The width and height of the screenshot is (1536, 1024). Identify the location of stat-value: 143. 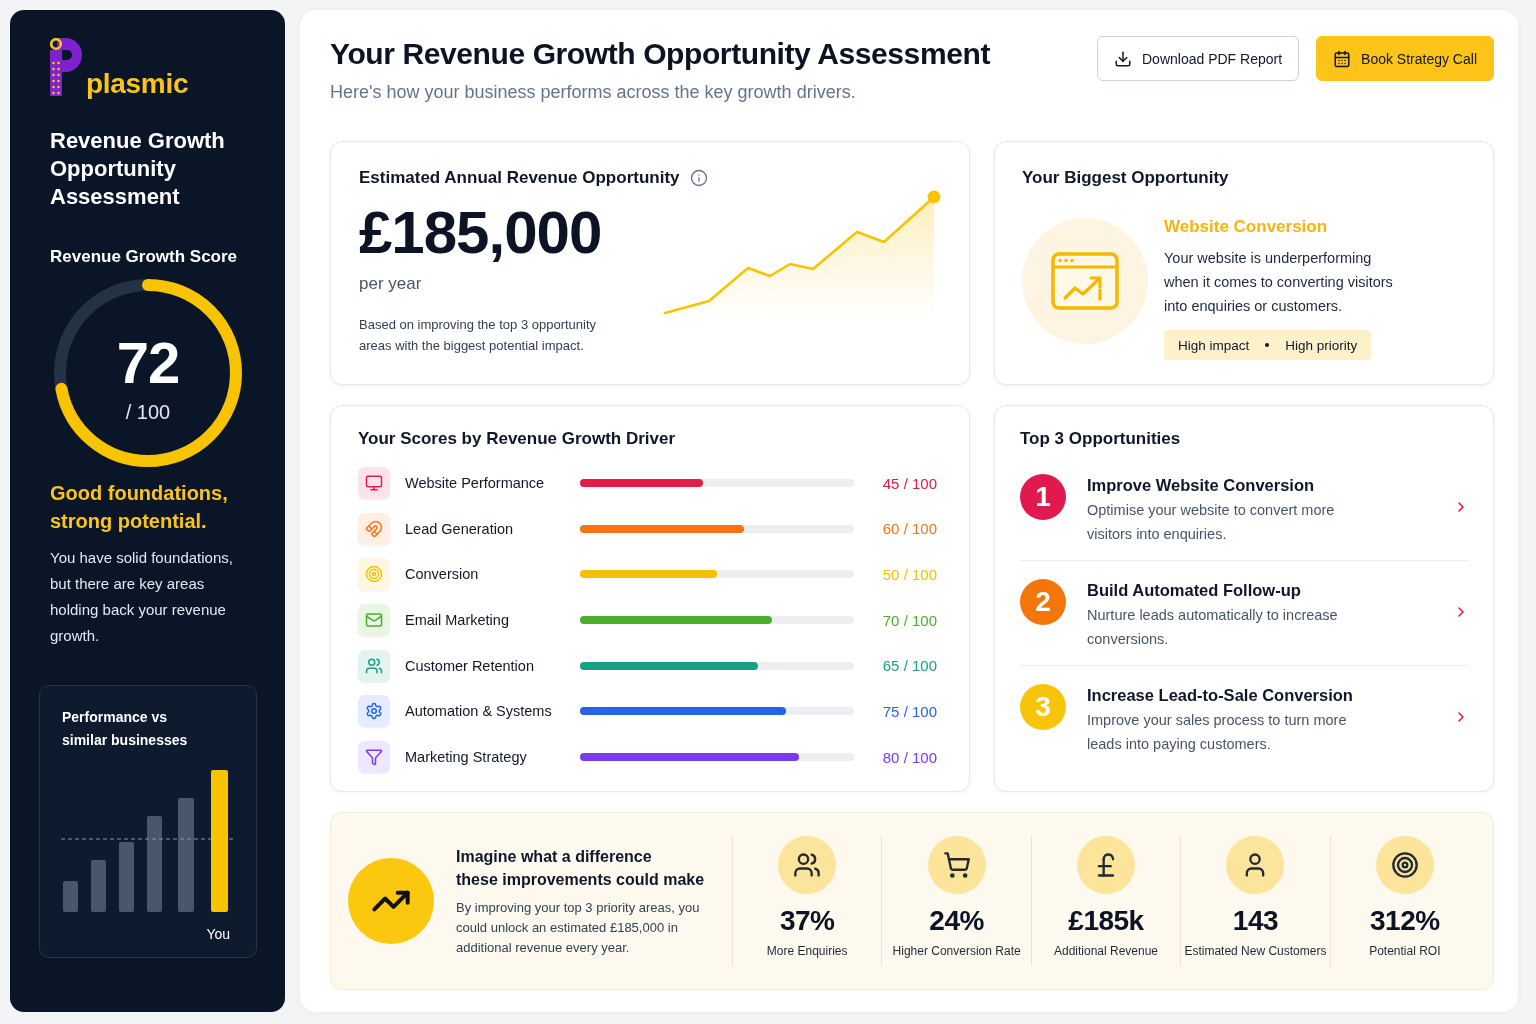
(1255, 921).